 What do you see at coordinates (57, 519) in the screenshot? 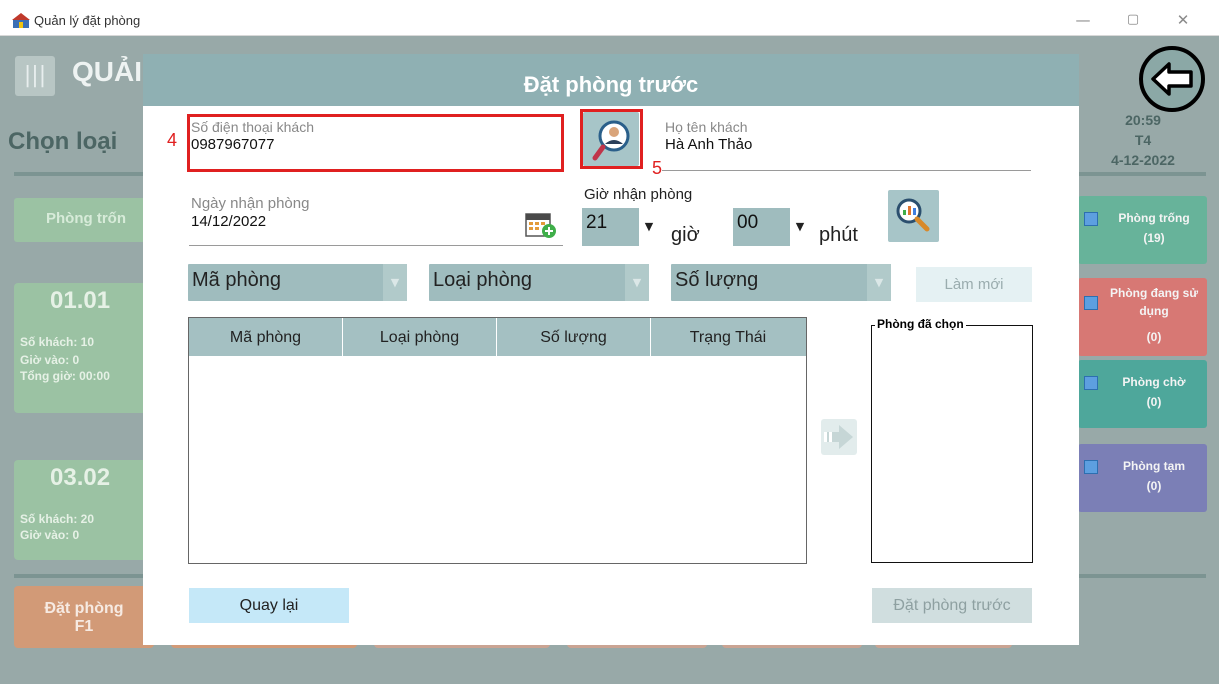
I see `room-line: Số khách: 20` at bounding box center [57, 519].